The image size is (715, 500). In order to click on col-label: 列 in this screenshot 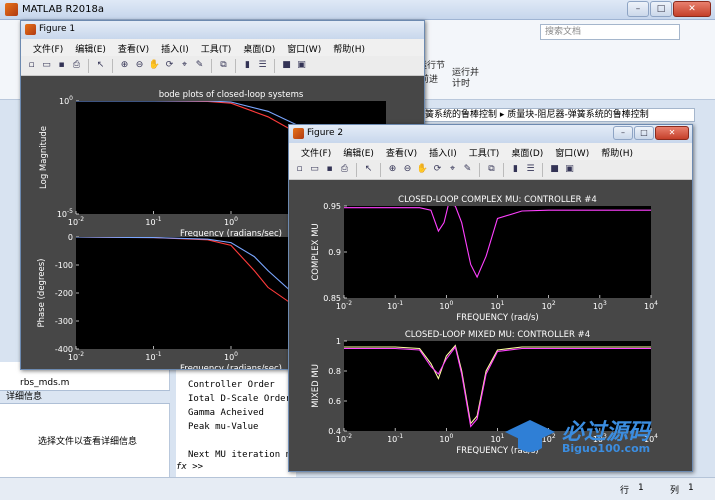, I will do `click(675, 491)`.